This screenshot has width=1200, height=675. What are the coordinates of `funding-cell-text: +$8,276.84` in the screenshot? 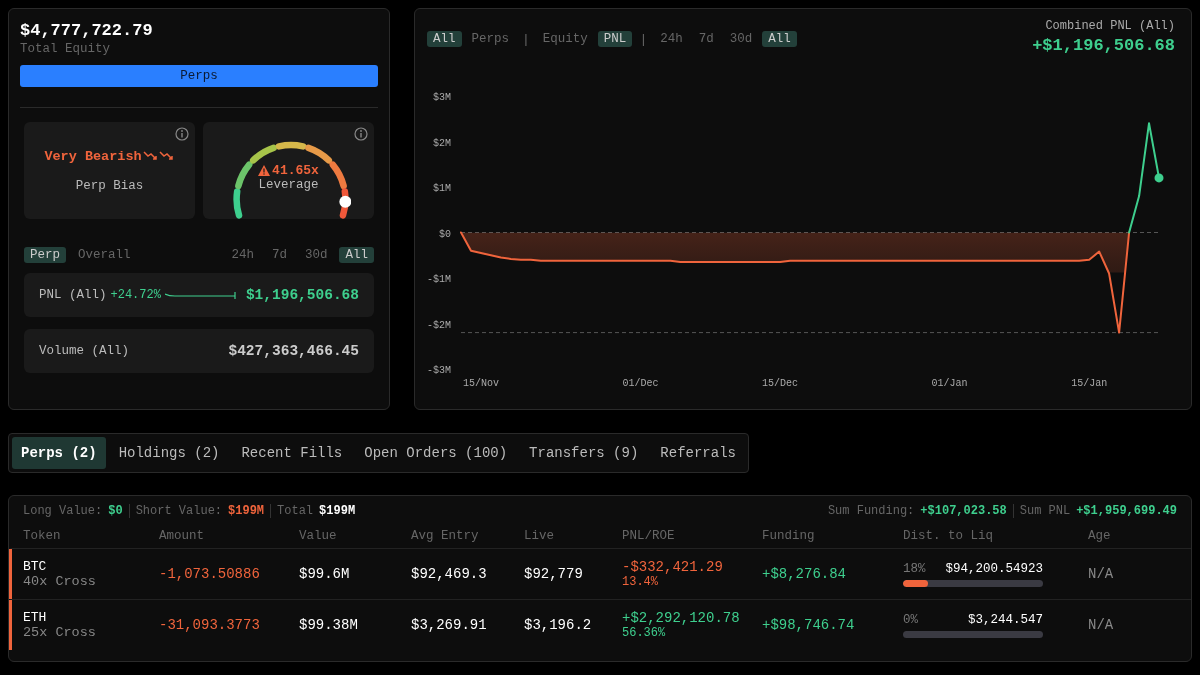 It's located at (804, 574).